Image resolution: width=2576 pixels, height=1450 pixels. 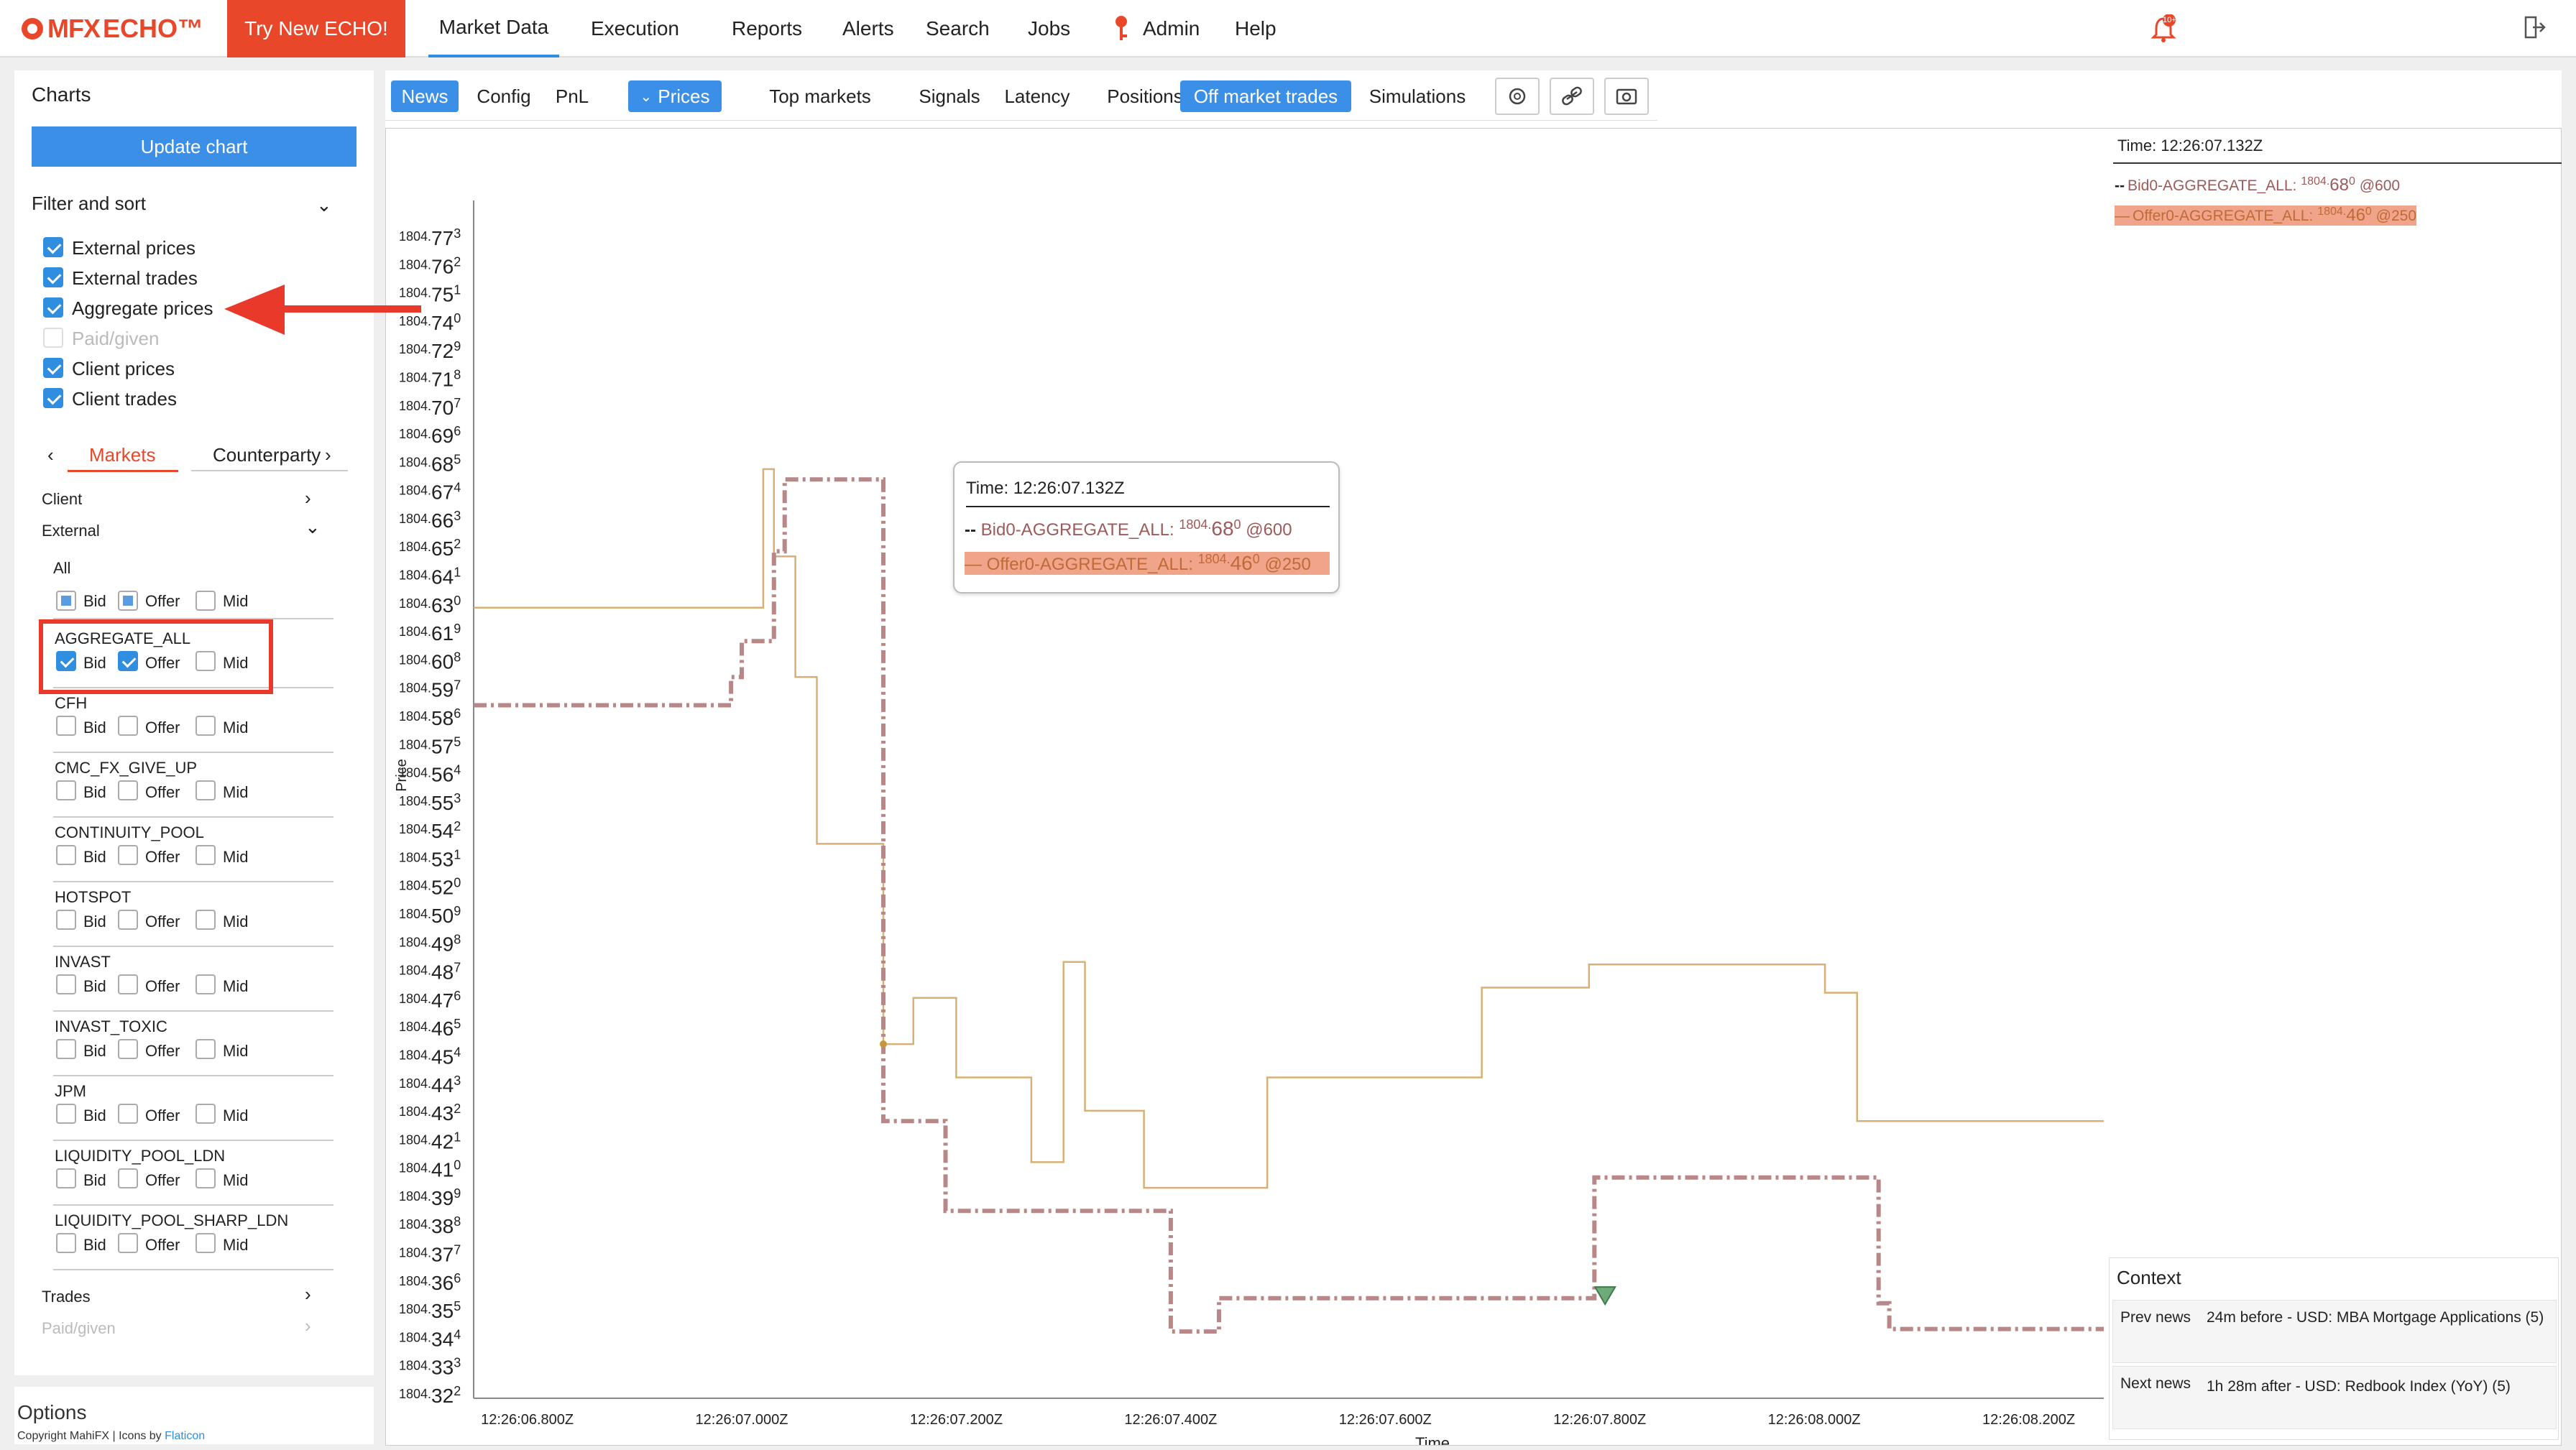 I want to click on legend-bid-price-small: 1804., so click(x=2315, y=181).